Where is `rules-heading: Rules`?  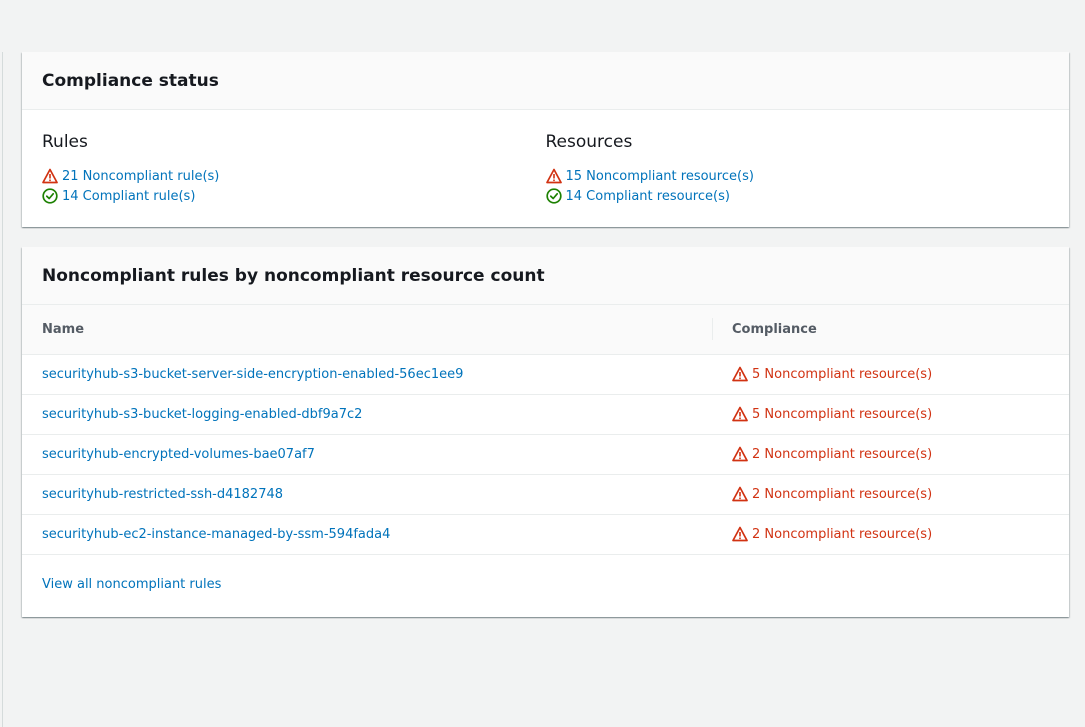
rules-heading: Rules is located at coordinates (65, 142).